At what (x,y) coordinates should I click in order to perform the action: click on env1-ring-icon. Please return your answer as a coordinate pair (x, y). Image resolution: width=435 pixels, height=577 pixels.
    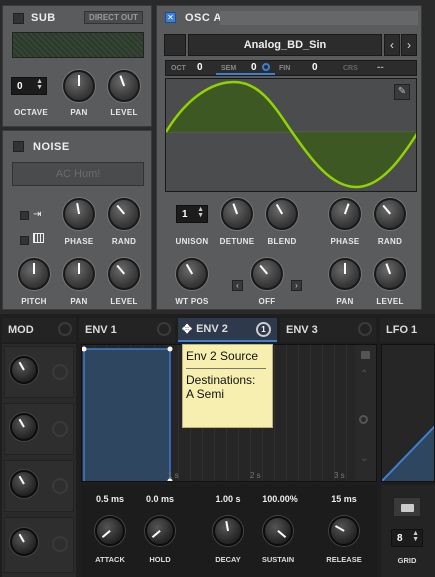
    Looking at the image, I should click on (164, 329).